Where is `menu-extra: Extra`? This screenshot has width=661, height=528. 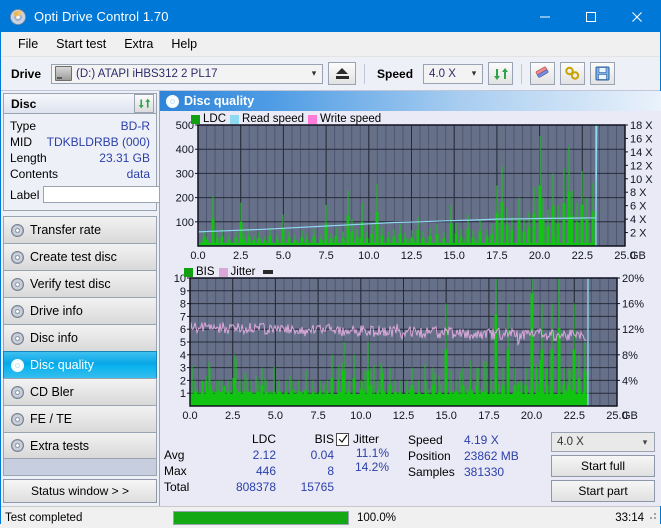 menu-extra: Extra is located at coordinates (138, 44).